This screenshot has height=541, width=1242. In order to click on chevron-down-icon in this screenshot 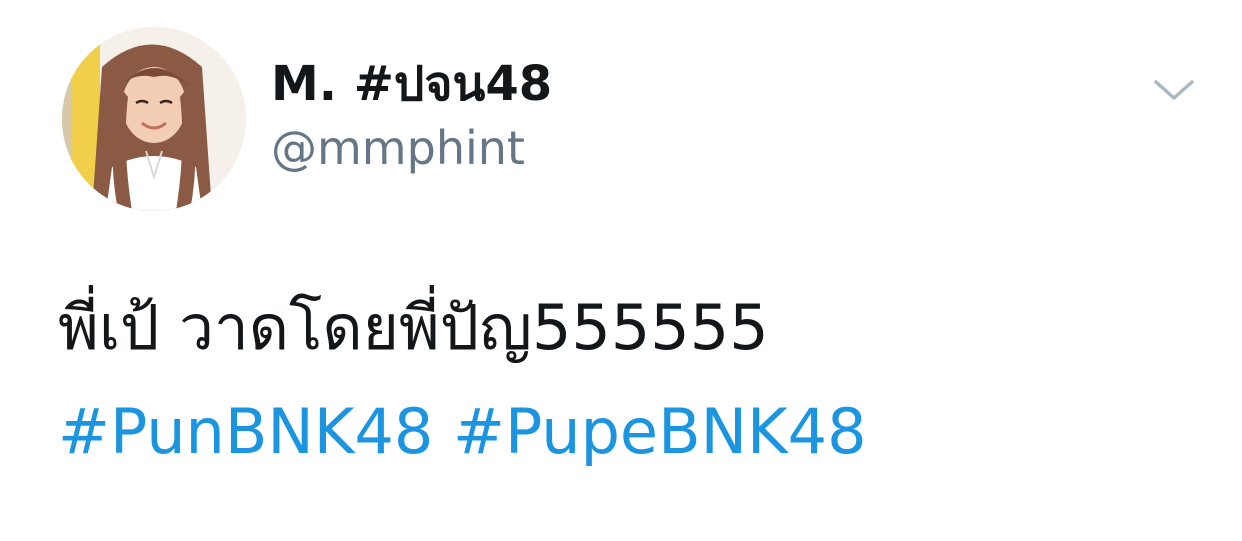, I will do `click(1174, 90)`.